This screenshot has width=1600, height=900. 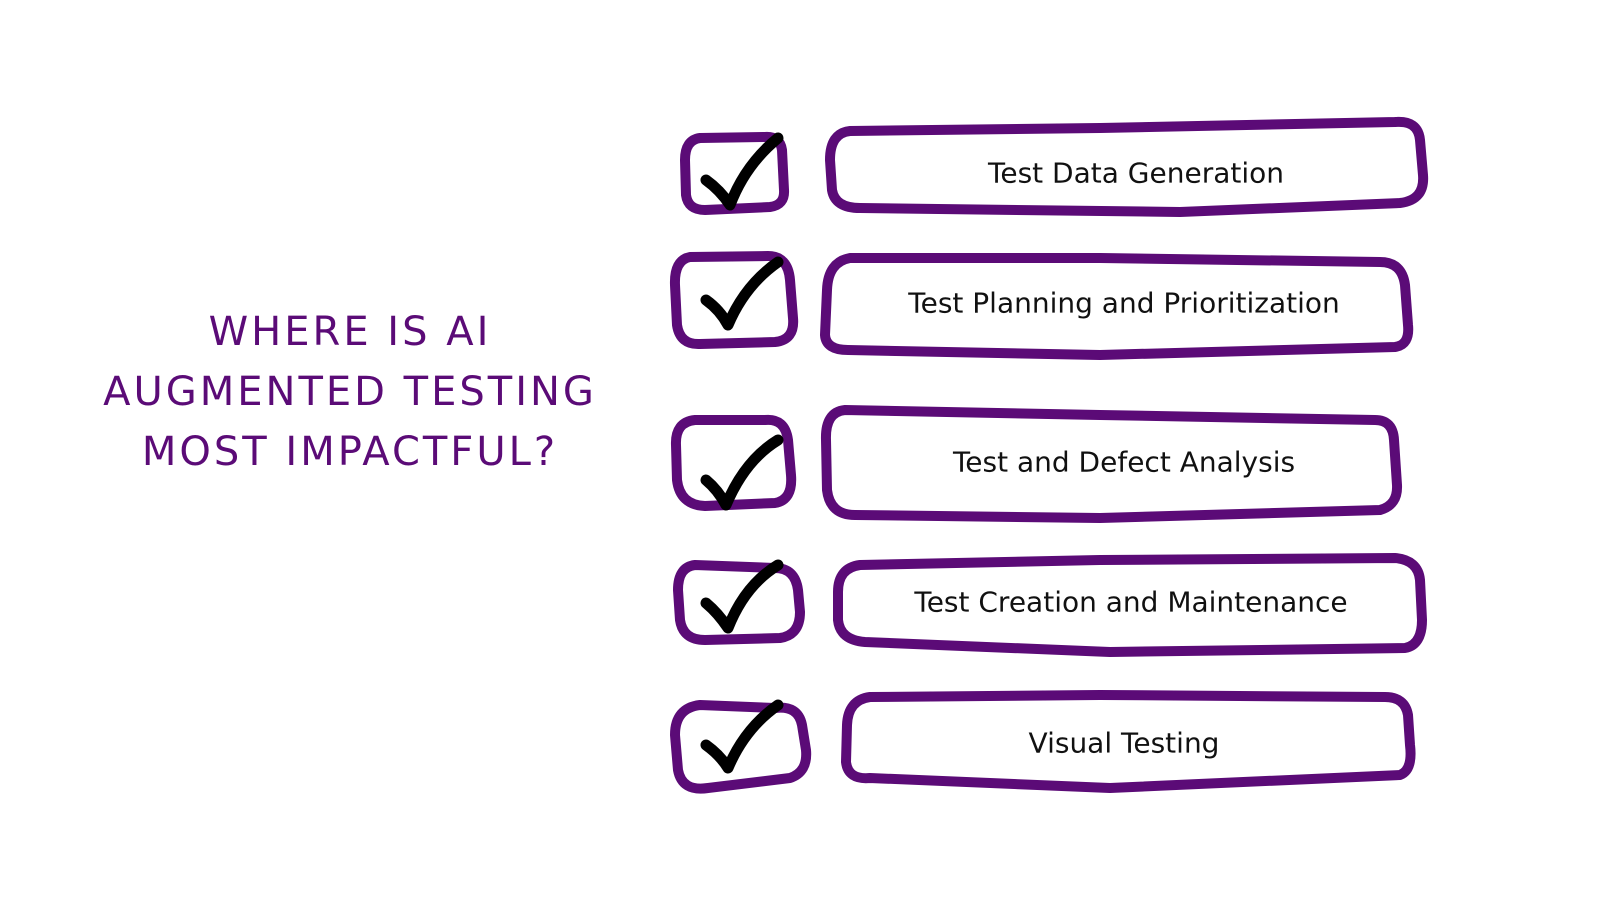 I want to click on checklist-item-label: Test Planning and Prioritization, so click(x=1124, y=303).